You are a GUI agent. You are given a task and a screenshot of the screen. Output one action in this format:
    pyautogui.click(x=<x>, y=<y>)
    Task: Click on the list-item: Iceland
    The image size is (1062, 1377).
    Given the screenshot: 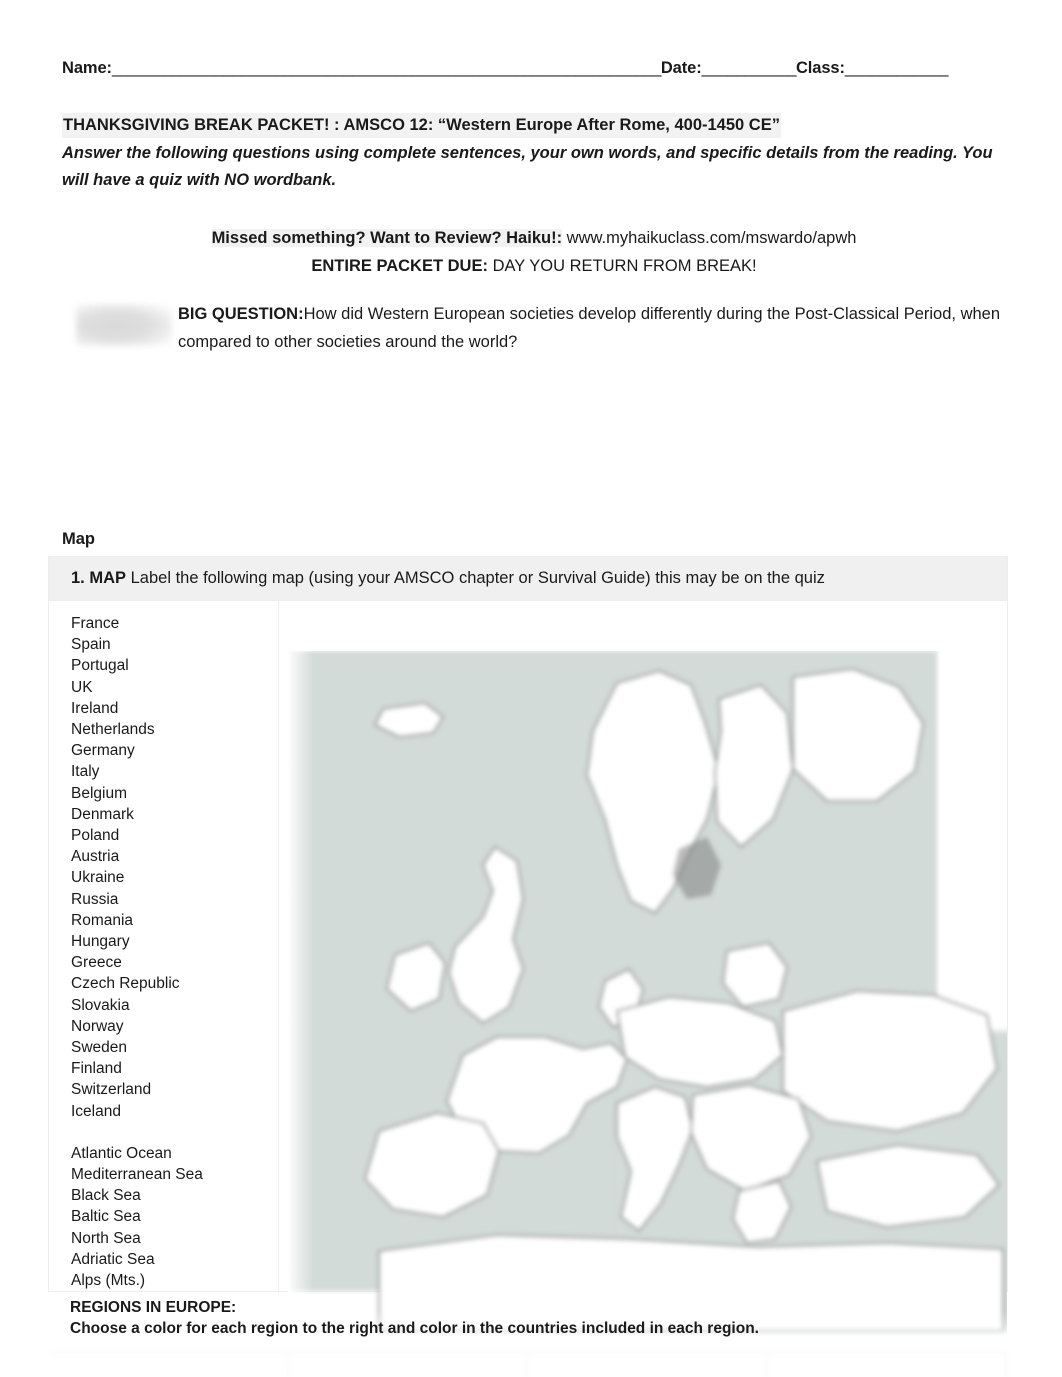 What is the action you would take?
    pyautogui.click(x=96, y=1111)
    